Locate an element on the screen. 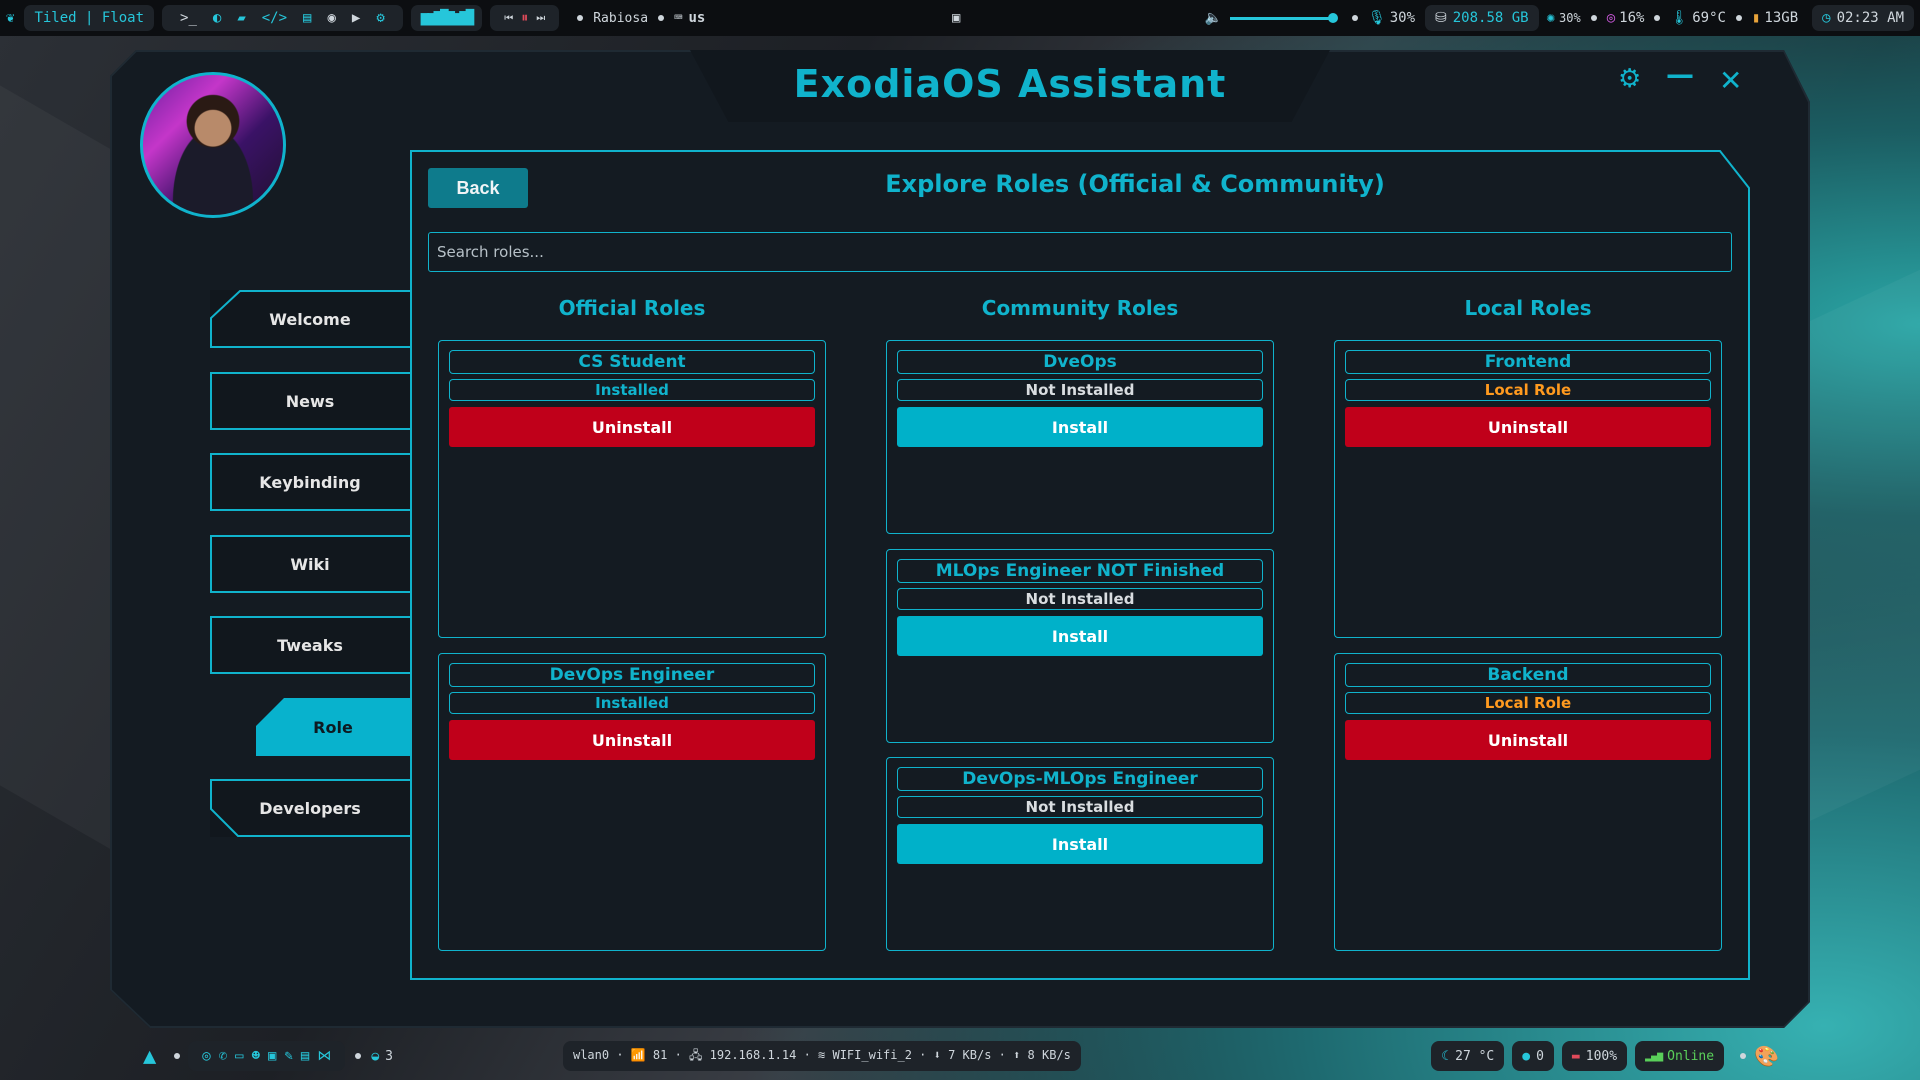  weather-temp: 27 °C is located at coordinates (1475, 1056).